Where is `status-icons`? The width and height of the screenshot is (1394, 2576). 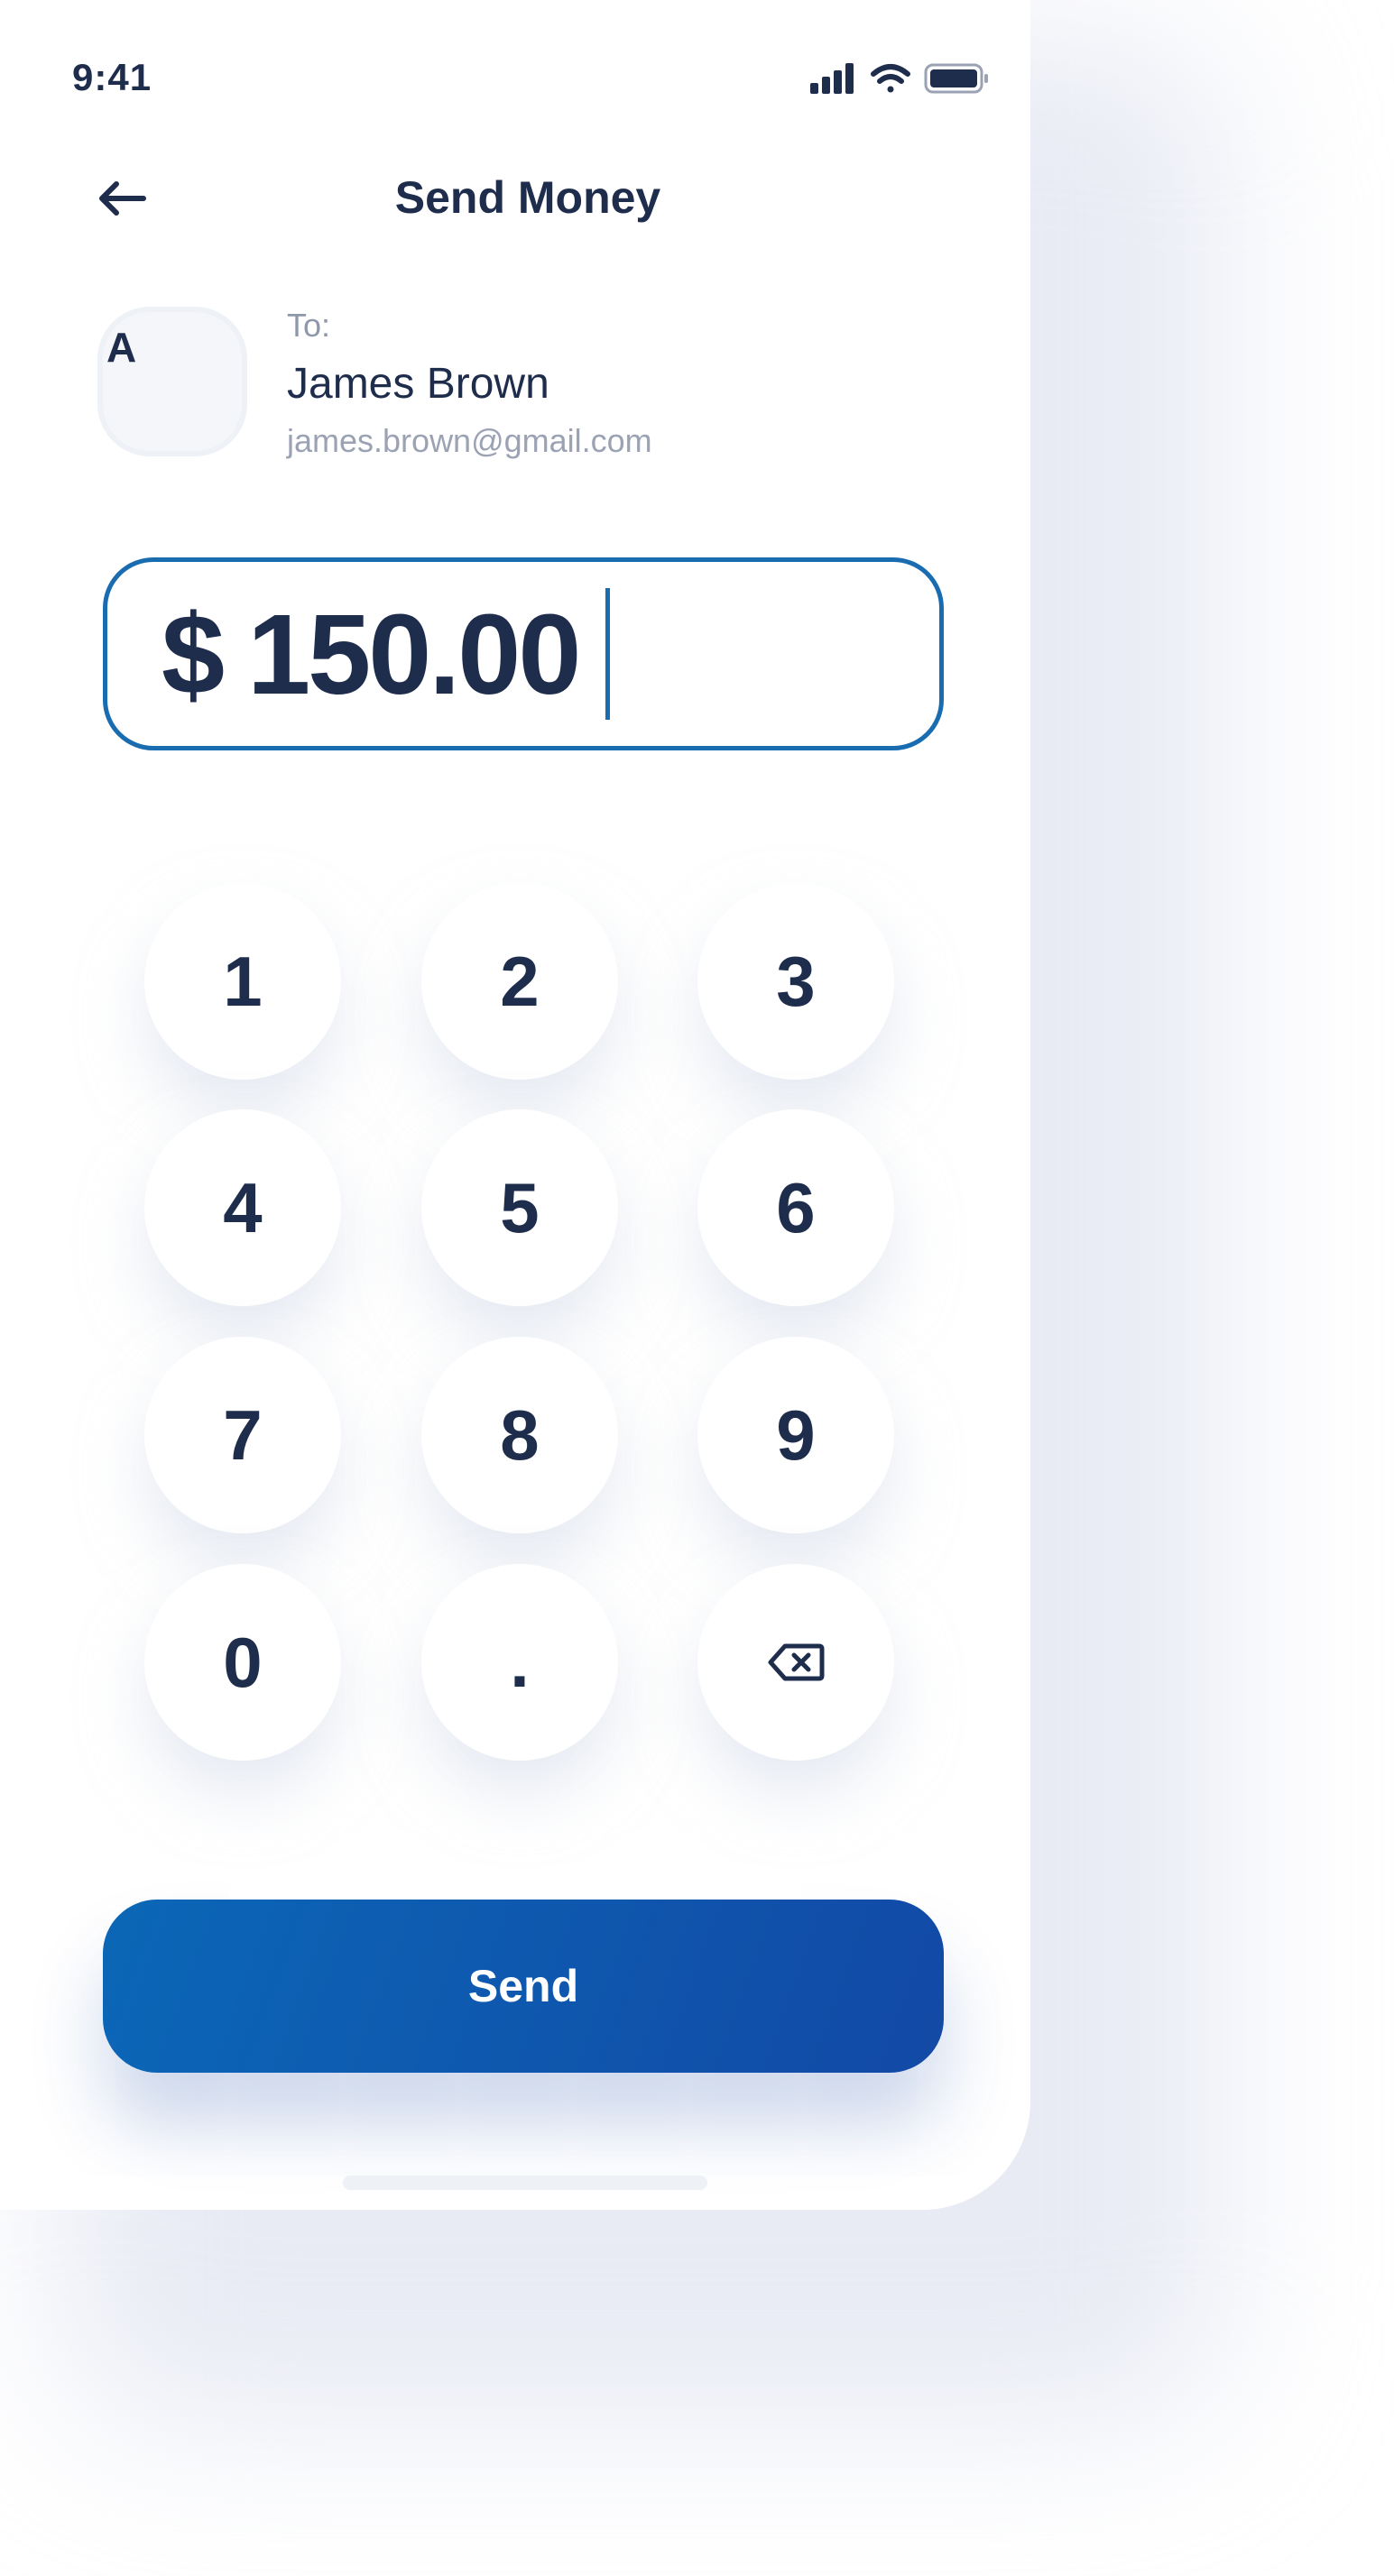 status-icons is located at coordinates (901, 79).